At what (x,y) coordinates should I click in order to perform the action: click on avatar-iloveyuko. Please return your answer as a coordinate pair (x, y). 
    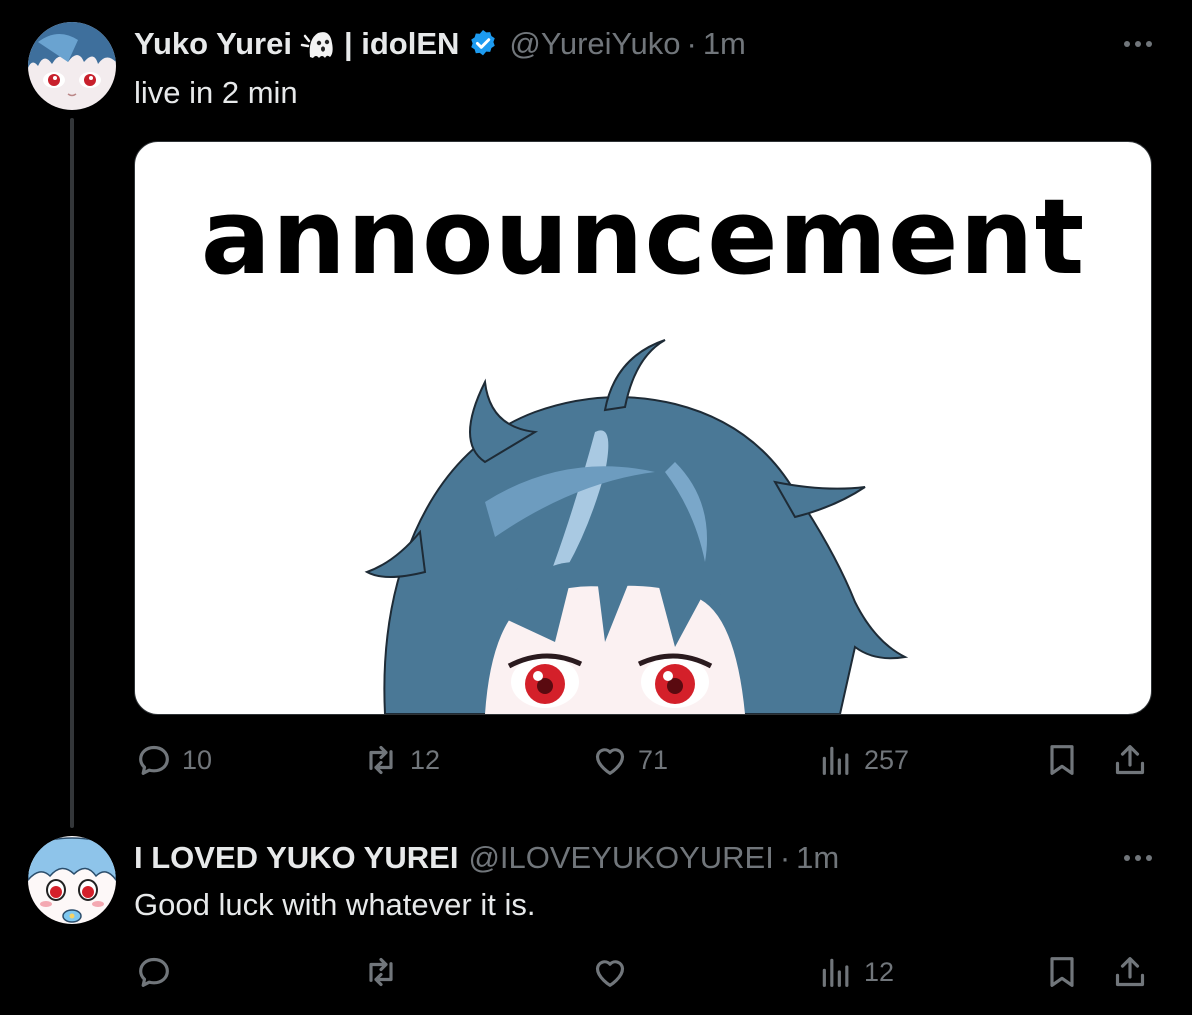
    Looking at the image, I should click on (72, 880).